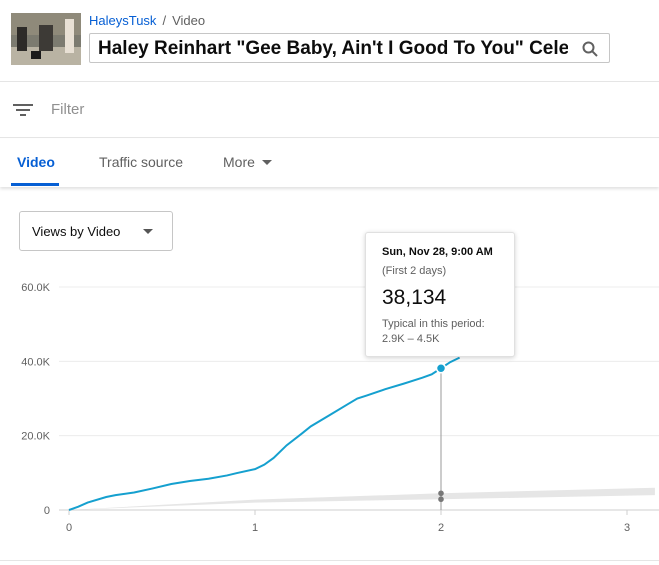  I want to click on typical-range-band, so click(362, 498).